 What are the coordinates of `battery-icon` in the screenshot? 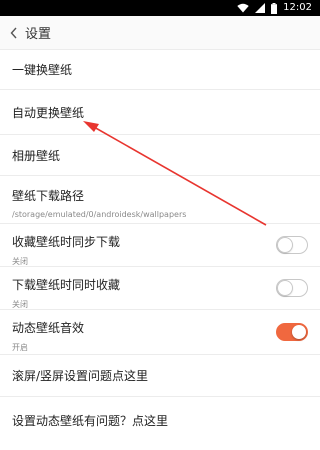 It's located at (274, 8).